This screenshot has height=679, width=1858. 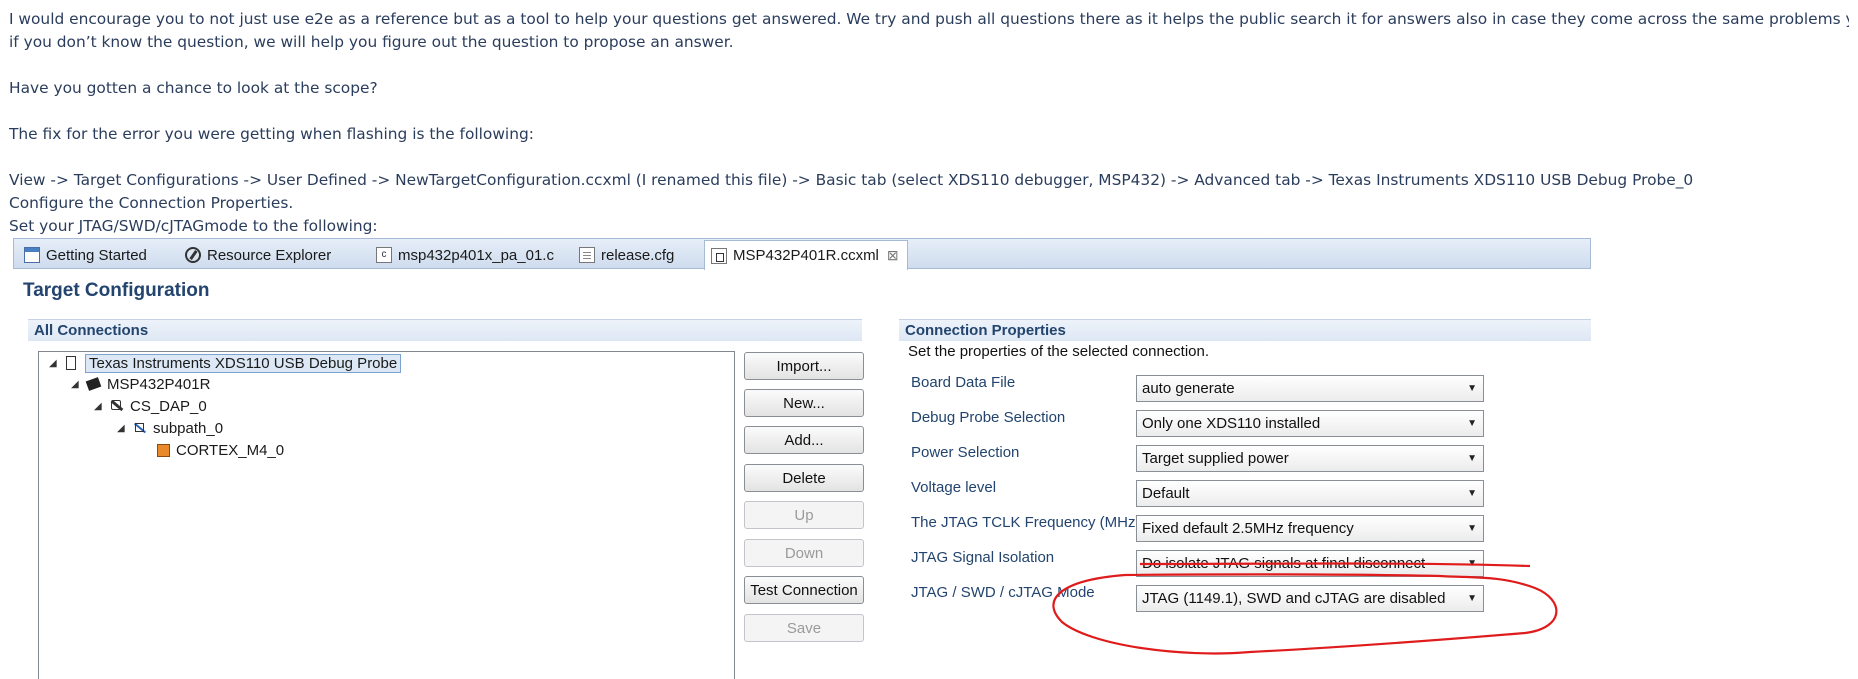 I want to click on select-value: Fixed default 2.5MHz frequency, so click(x=1248, y=528).